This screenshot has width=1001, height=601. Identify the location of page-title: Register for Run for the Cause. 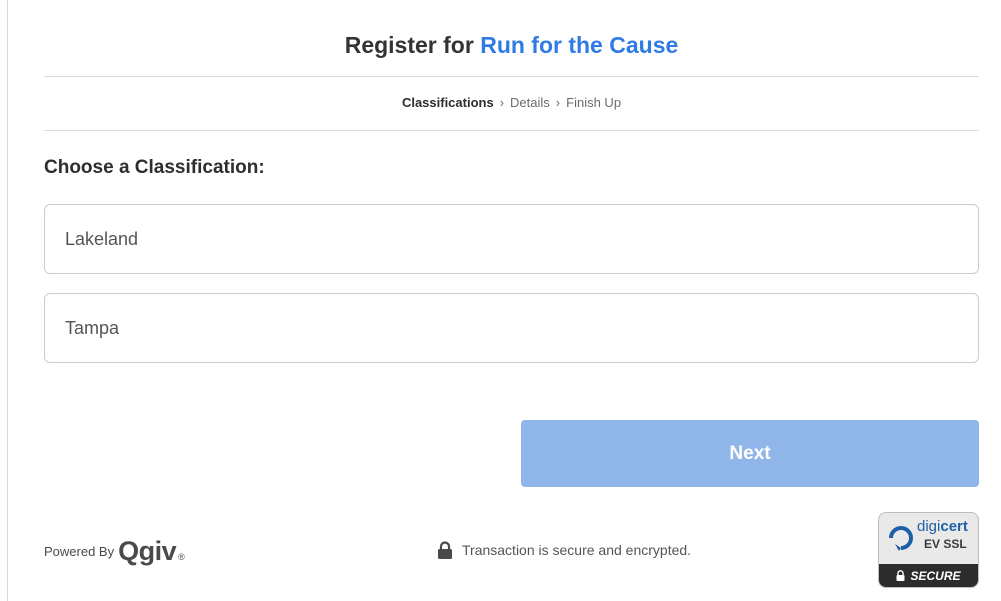
(511, 38).